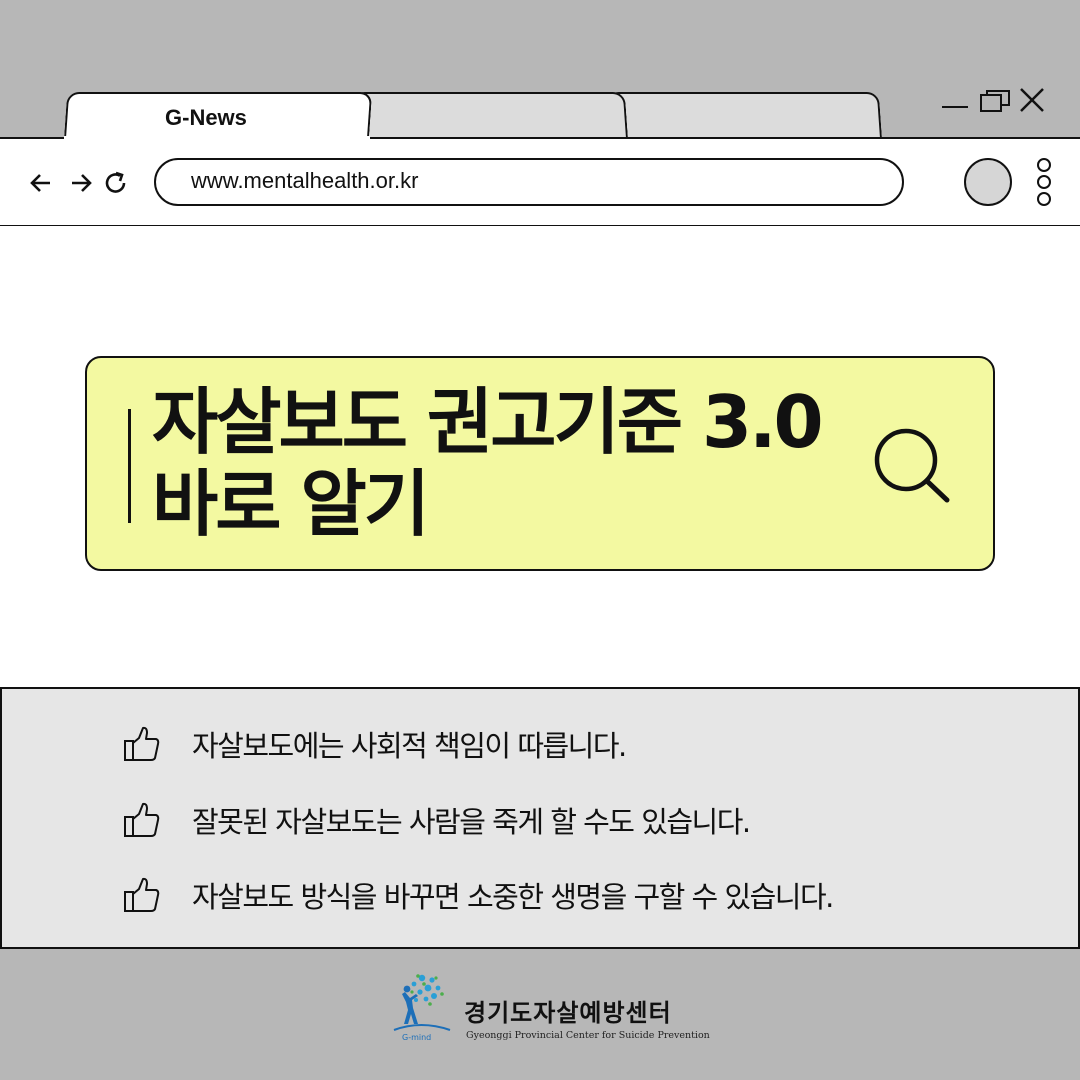 The image size is (1080, 1080). I want to click on center-name: 경기도자살예방센터, so click(568, 1013).